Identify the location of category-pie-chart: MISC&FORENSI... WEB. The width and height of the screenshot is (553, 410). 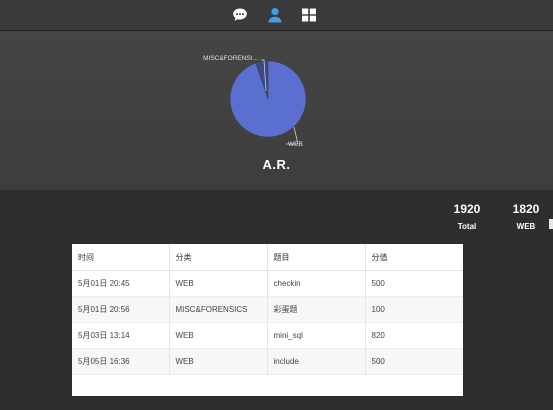
(255, 101).